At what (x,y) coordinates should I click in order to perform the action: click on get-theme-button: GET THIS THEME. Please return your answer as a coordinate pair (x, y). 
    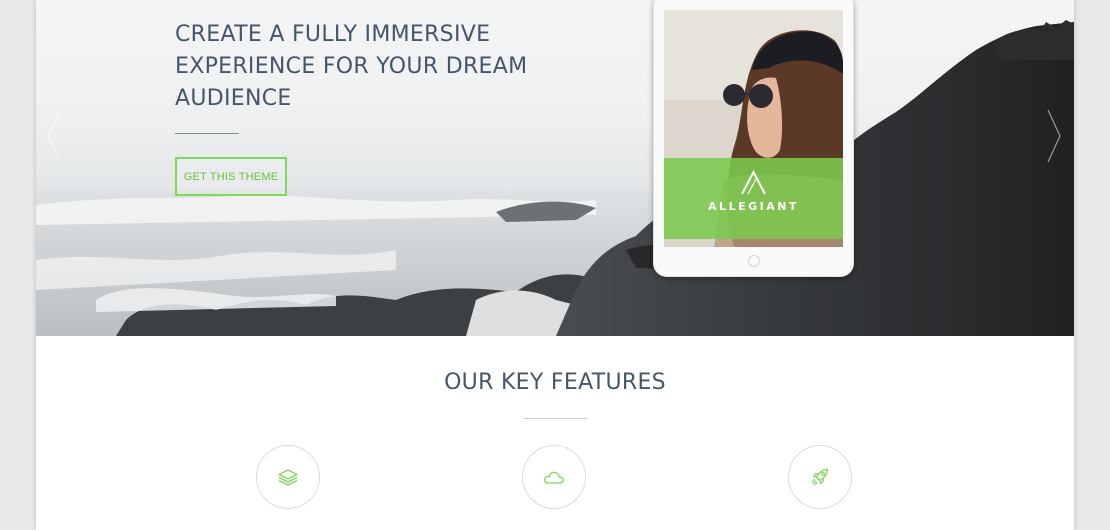
    Looking at the image, I should click on (231, 176).